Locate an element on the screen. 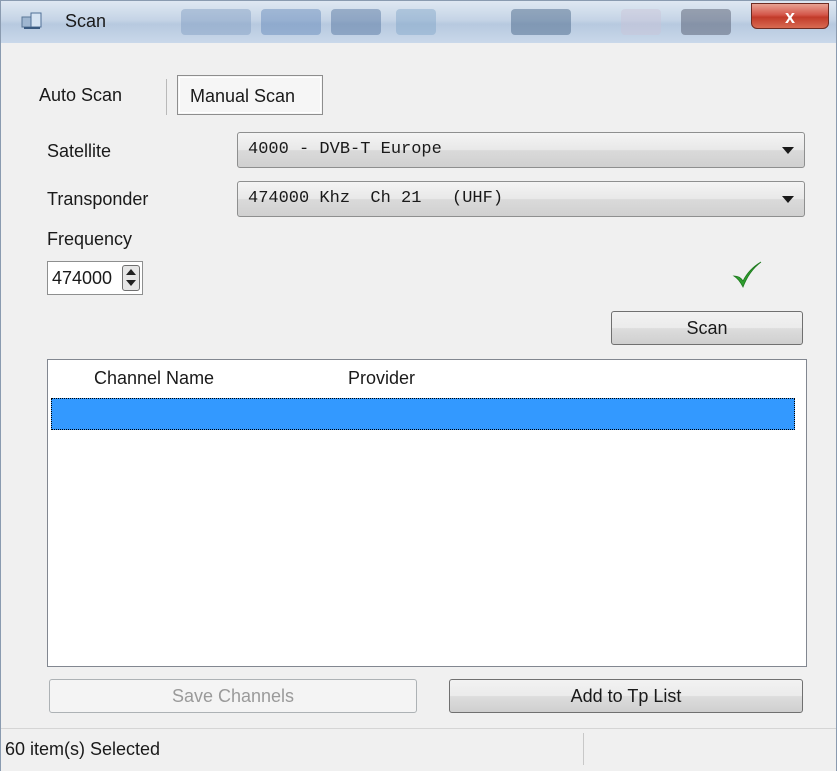 This screenshot has height=771, width=837. satellite-dropdown: 4000 - DVB-T Europe is located at coordinates (521, 150).